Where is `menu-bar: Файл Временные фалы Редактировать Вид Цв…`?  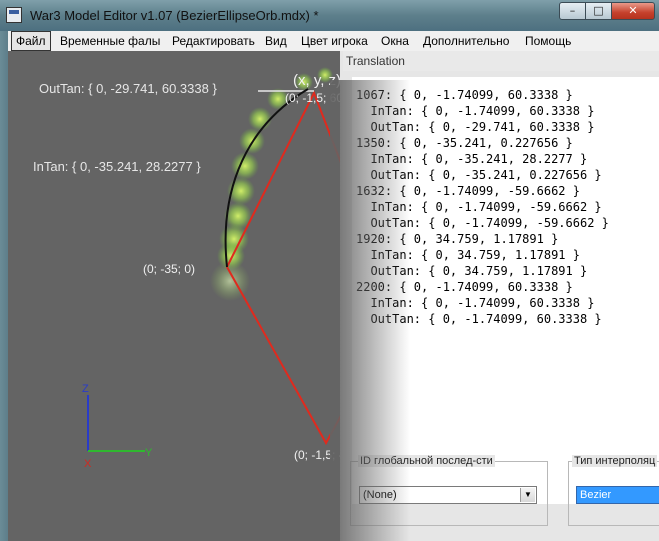 menu-bar: Файл Временные фалы Редактировать Вид Цв… is located at coordinates (333, 41).